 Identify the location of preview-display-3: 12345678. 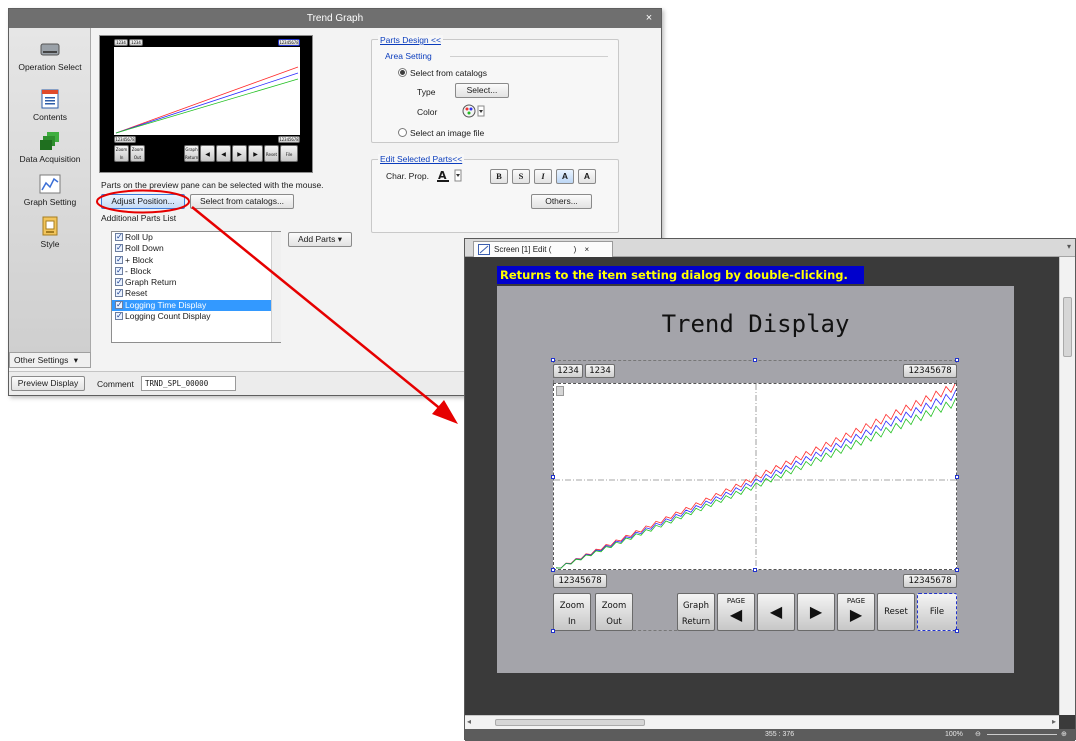
(289, 42).